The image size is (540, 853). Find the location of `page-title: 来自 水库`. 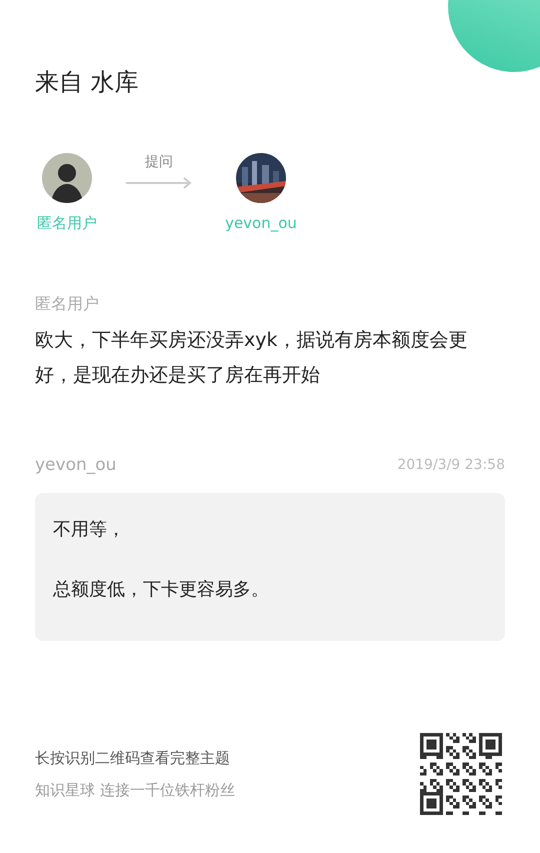

page-title: 来自 水库 is located at coordinates (87, 82).